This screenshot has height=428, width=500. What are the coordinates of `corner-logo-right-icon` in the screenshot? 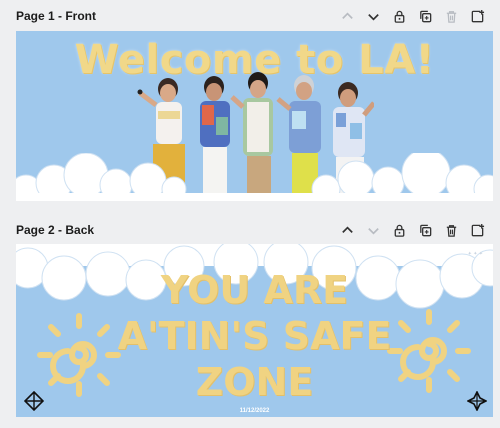 It's located at (477, 401).